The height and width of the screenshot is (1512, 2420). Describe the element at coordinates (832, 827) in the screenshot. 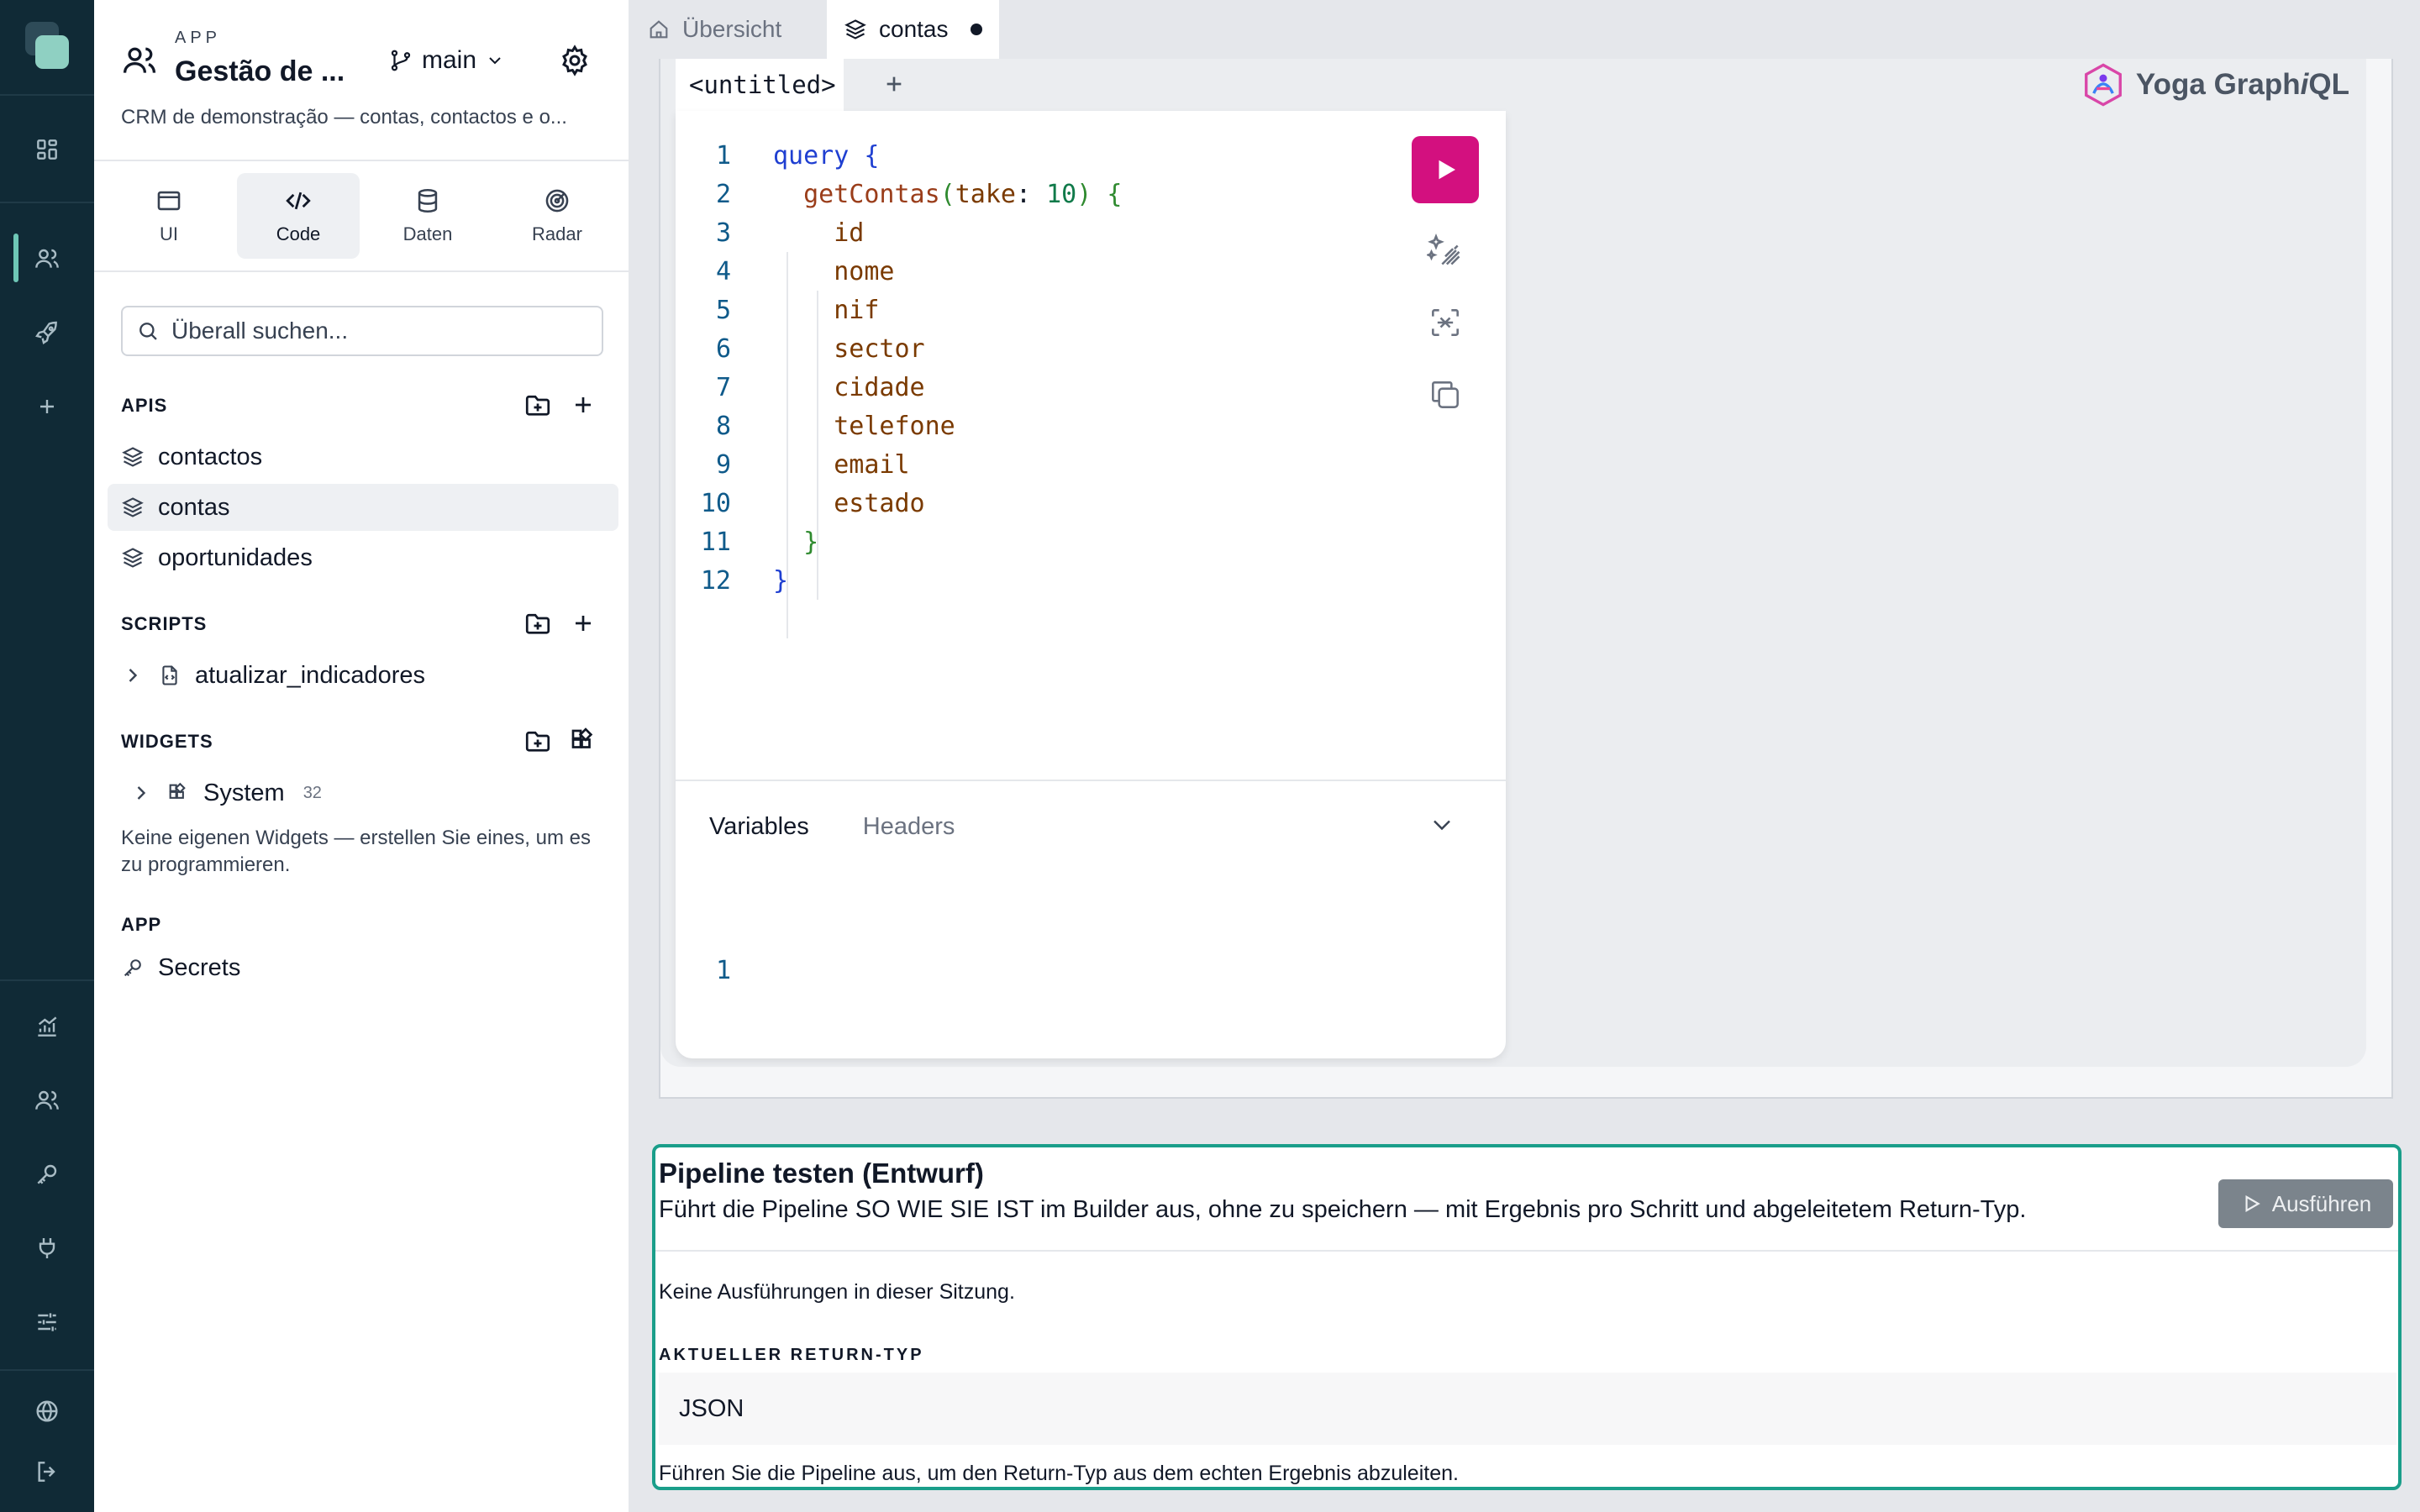

I see `variables-headers-tabs: Variables Headers` at that location.